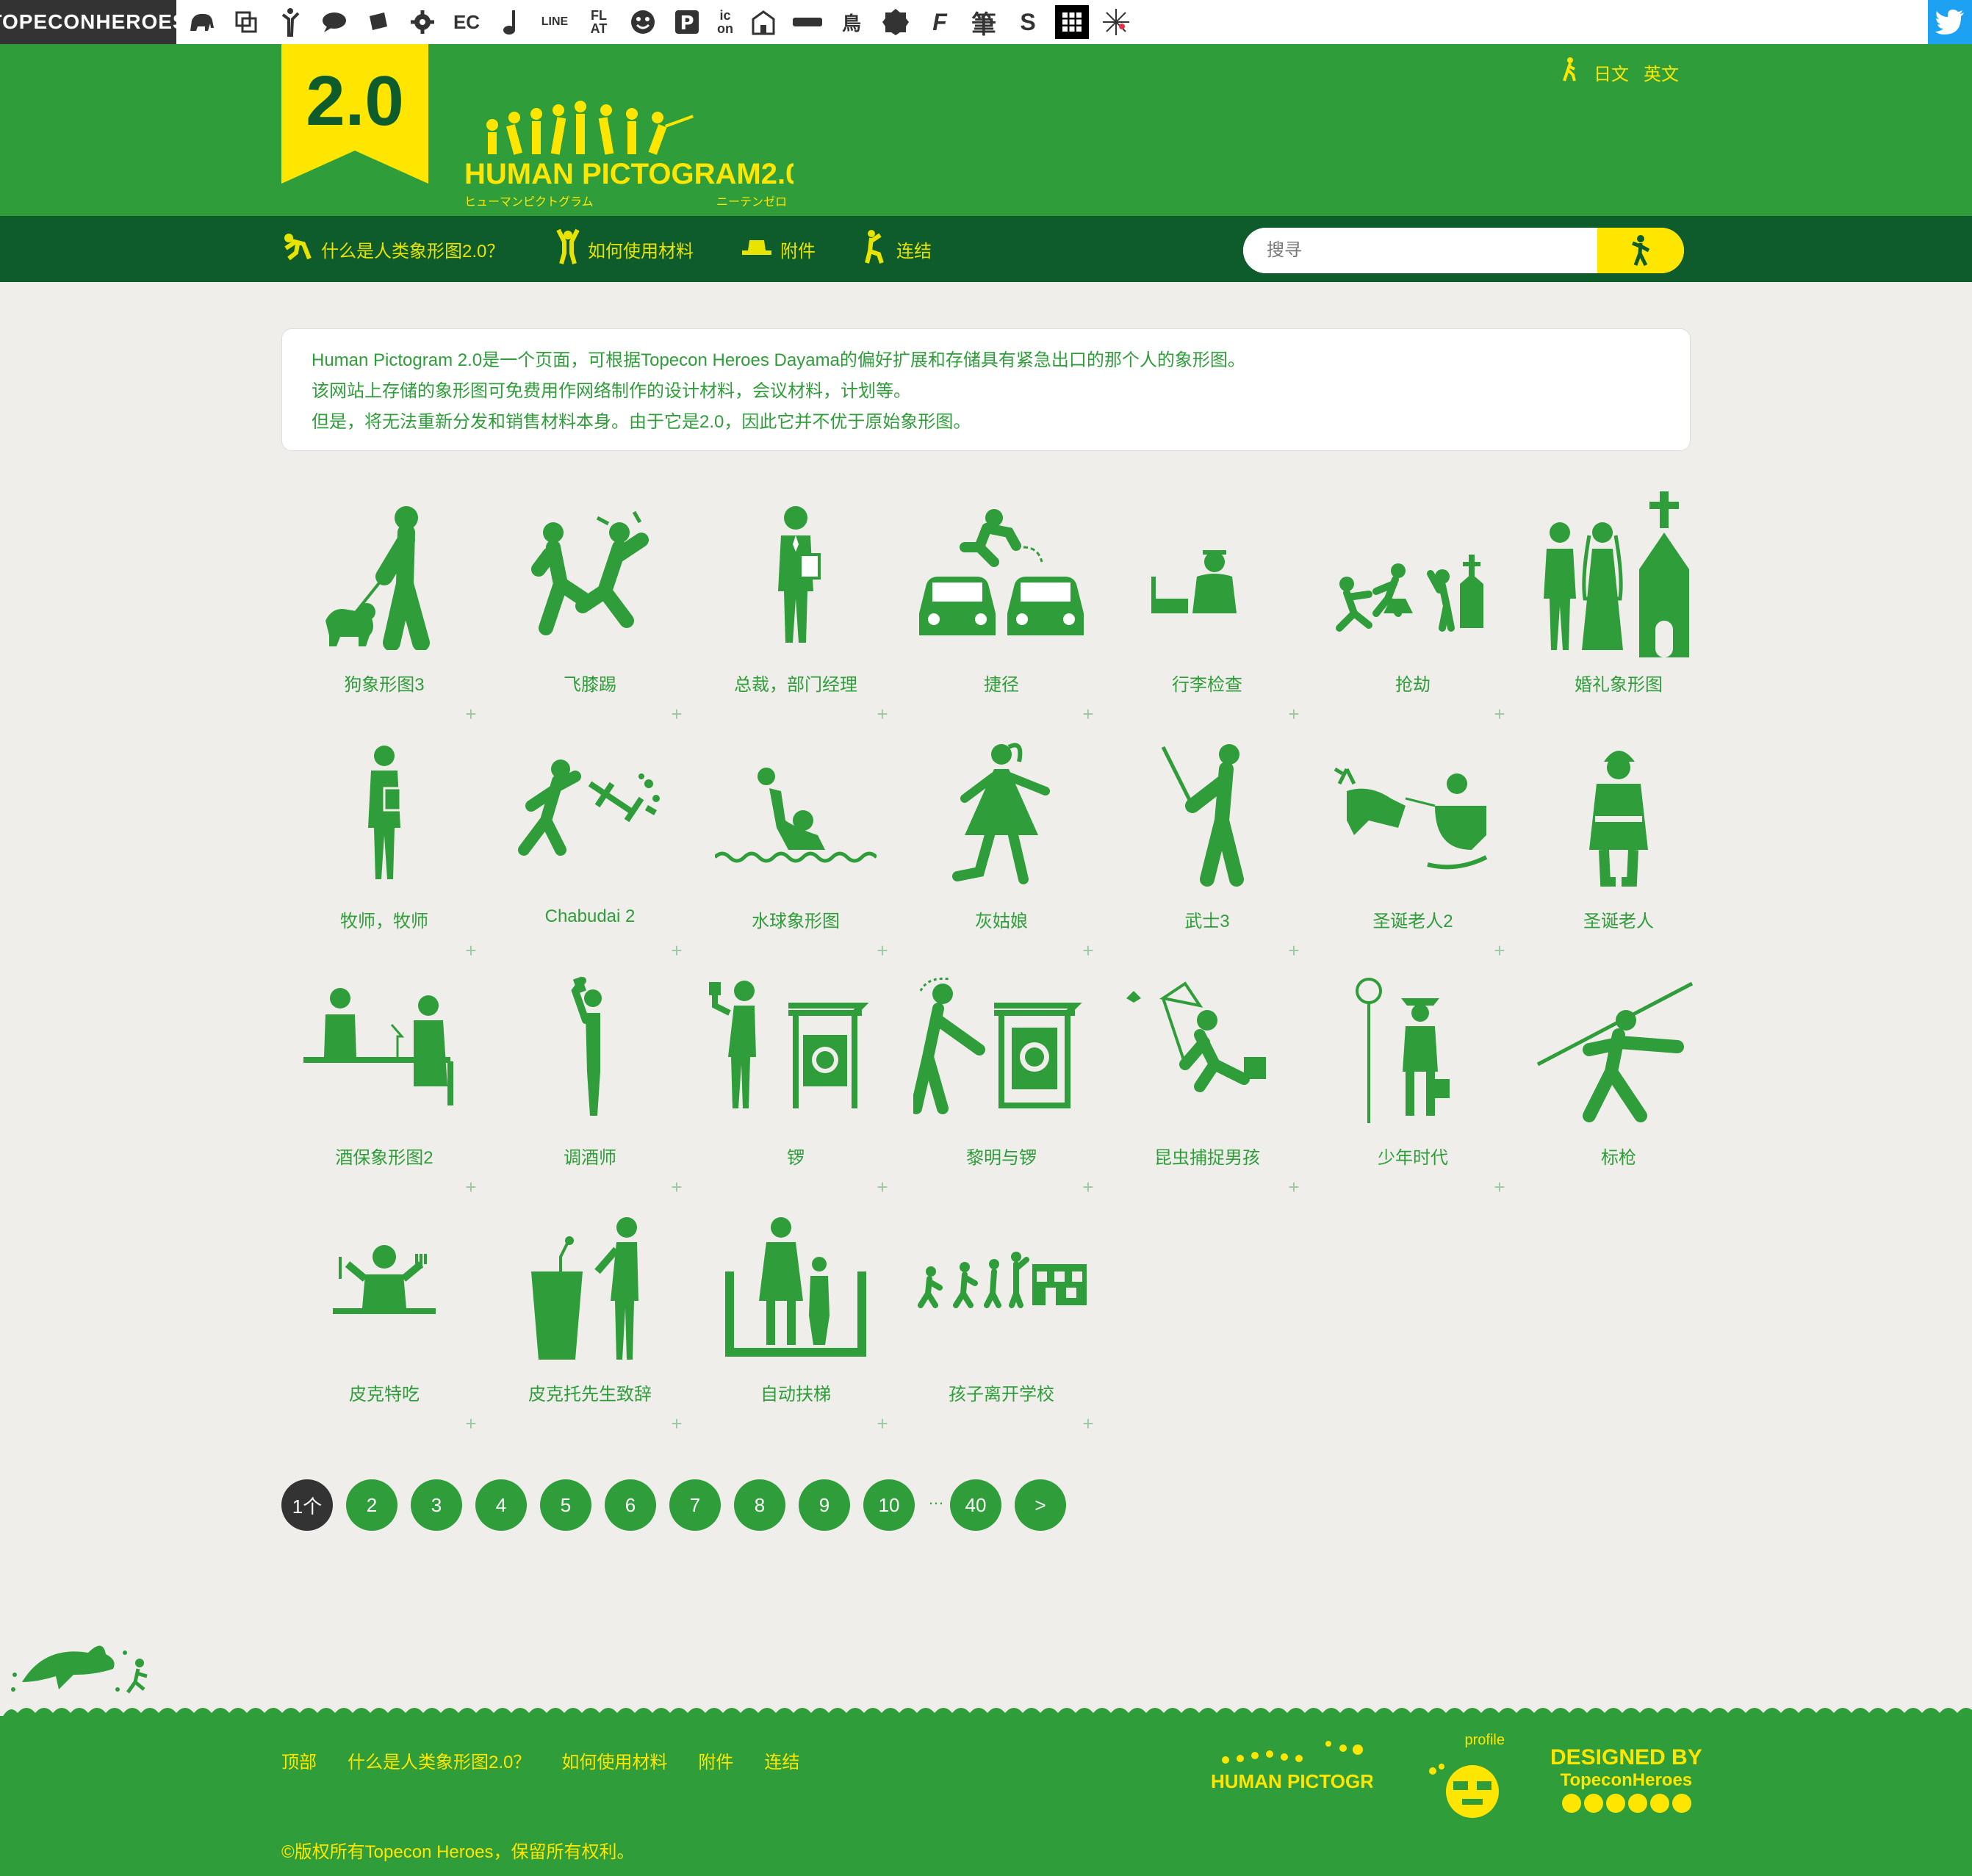 Image resolution: width=1972 pixels, height=1876 pixels. What do you see at coordinates (1619, 685) in the screenshot?
I see `pictogram-label: 婚礼象形图` at bounding box center [1619, 685].